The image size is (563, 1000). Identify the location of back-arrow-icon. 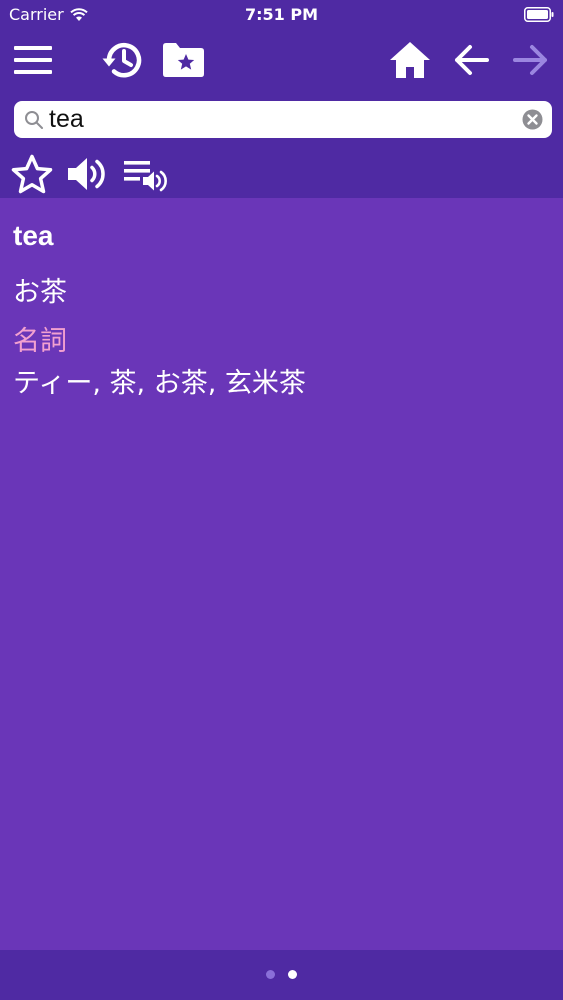
(472, 60).